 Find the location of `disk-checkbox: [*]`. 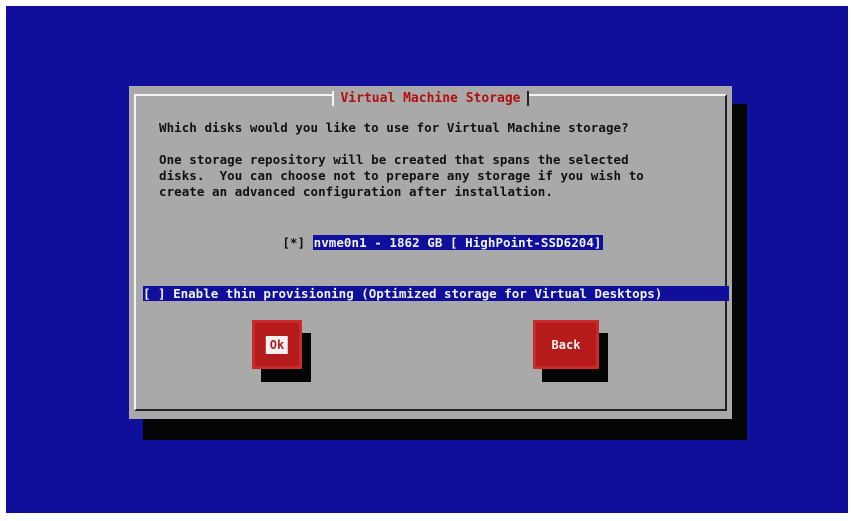

disk-checkbox: [*] is located at coordinates (293, 242).